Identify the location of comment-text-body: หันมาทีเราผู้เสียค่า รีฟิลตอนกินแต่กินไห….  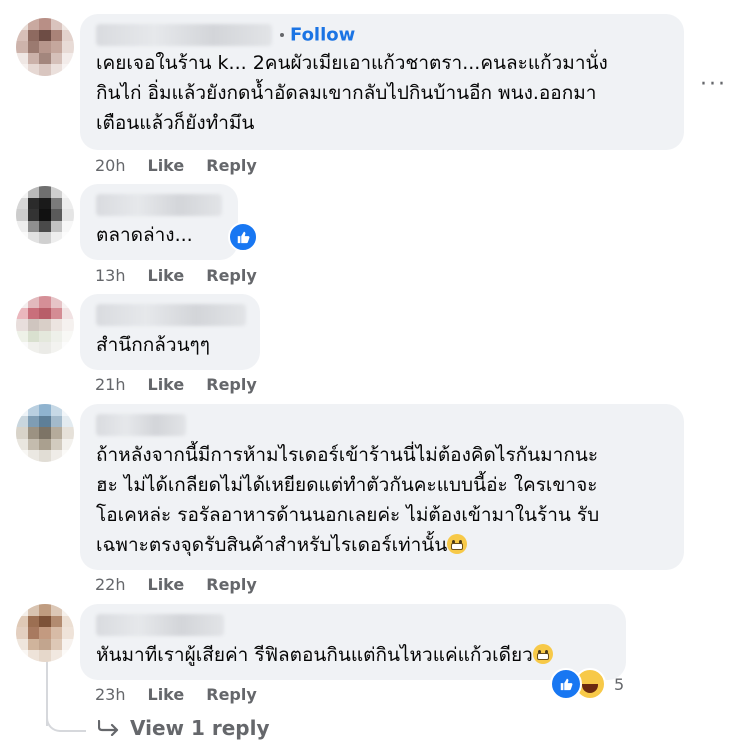
(314, 655).